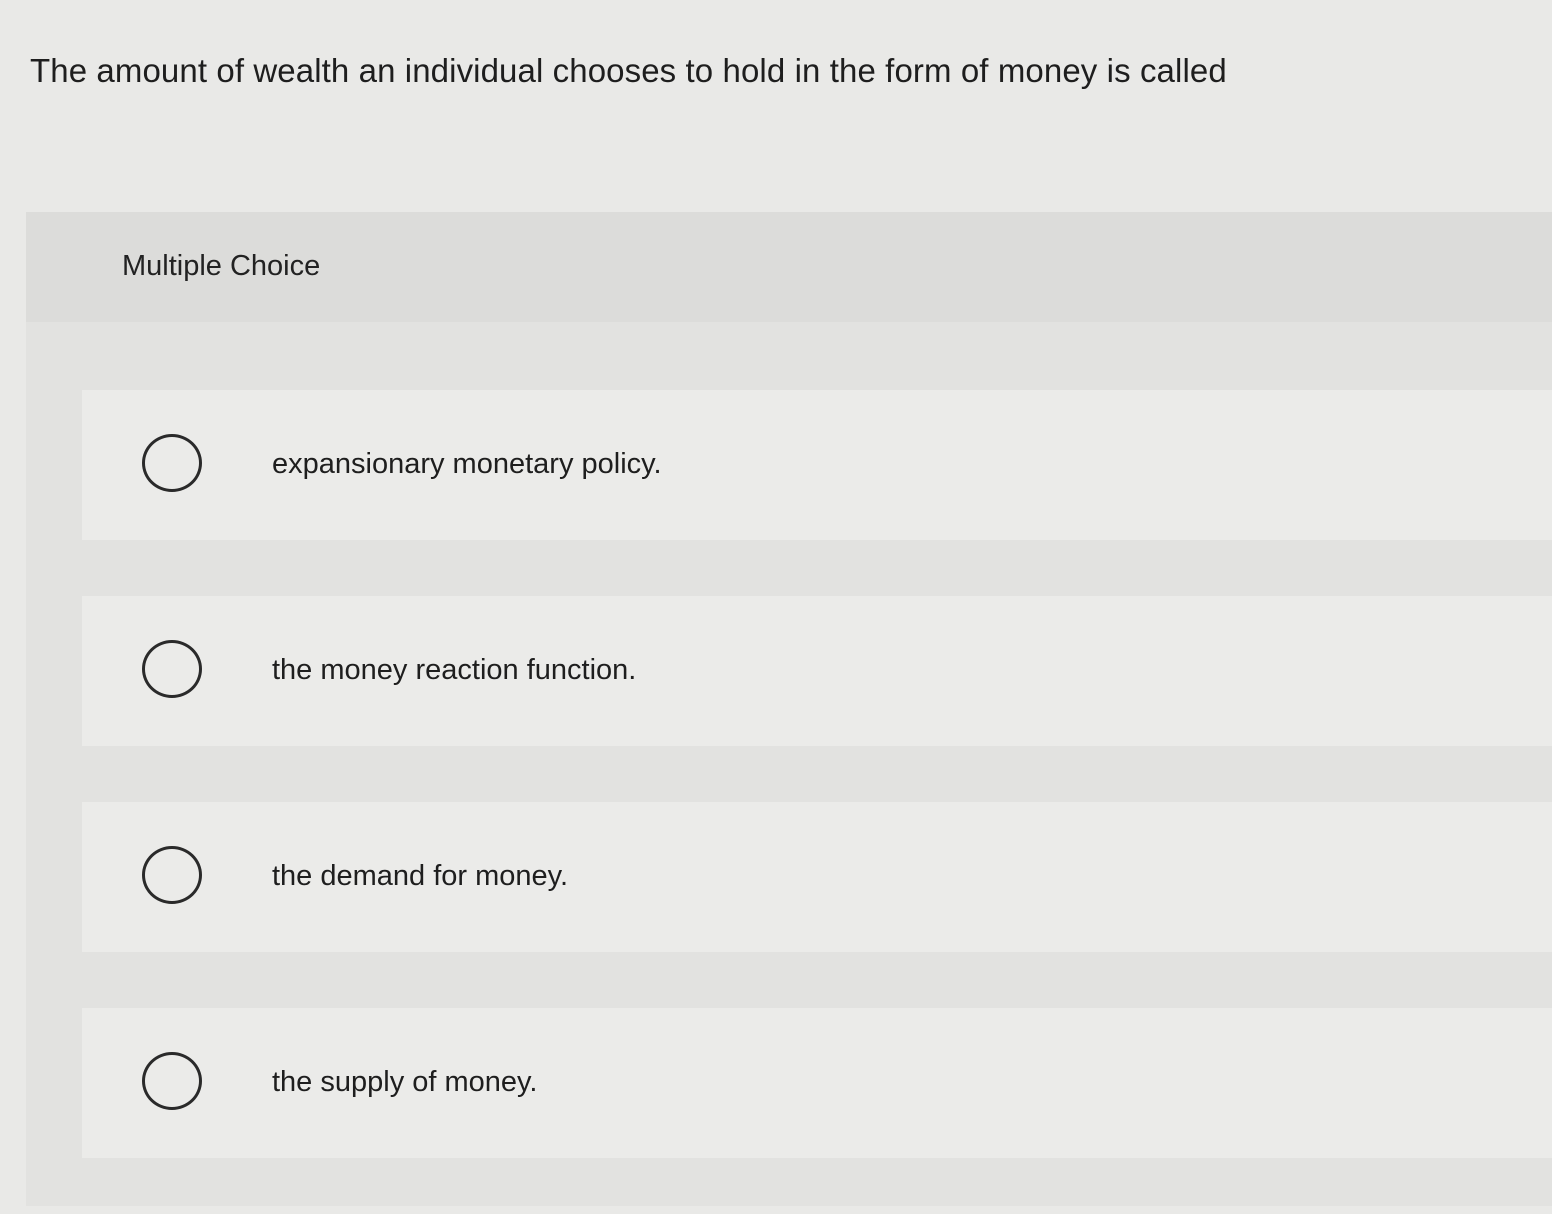 The height and width of the screenshot is (1214, 1552). Describe the element at coordinates (467, 464) in the screenshot. I see `option-label: expansionary monetary policy.` at that location.